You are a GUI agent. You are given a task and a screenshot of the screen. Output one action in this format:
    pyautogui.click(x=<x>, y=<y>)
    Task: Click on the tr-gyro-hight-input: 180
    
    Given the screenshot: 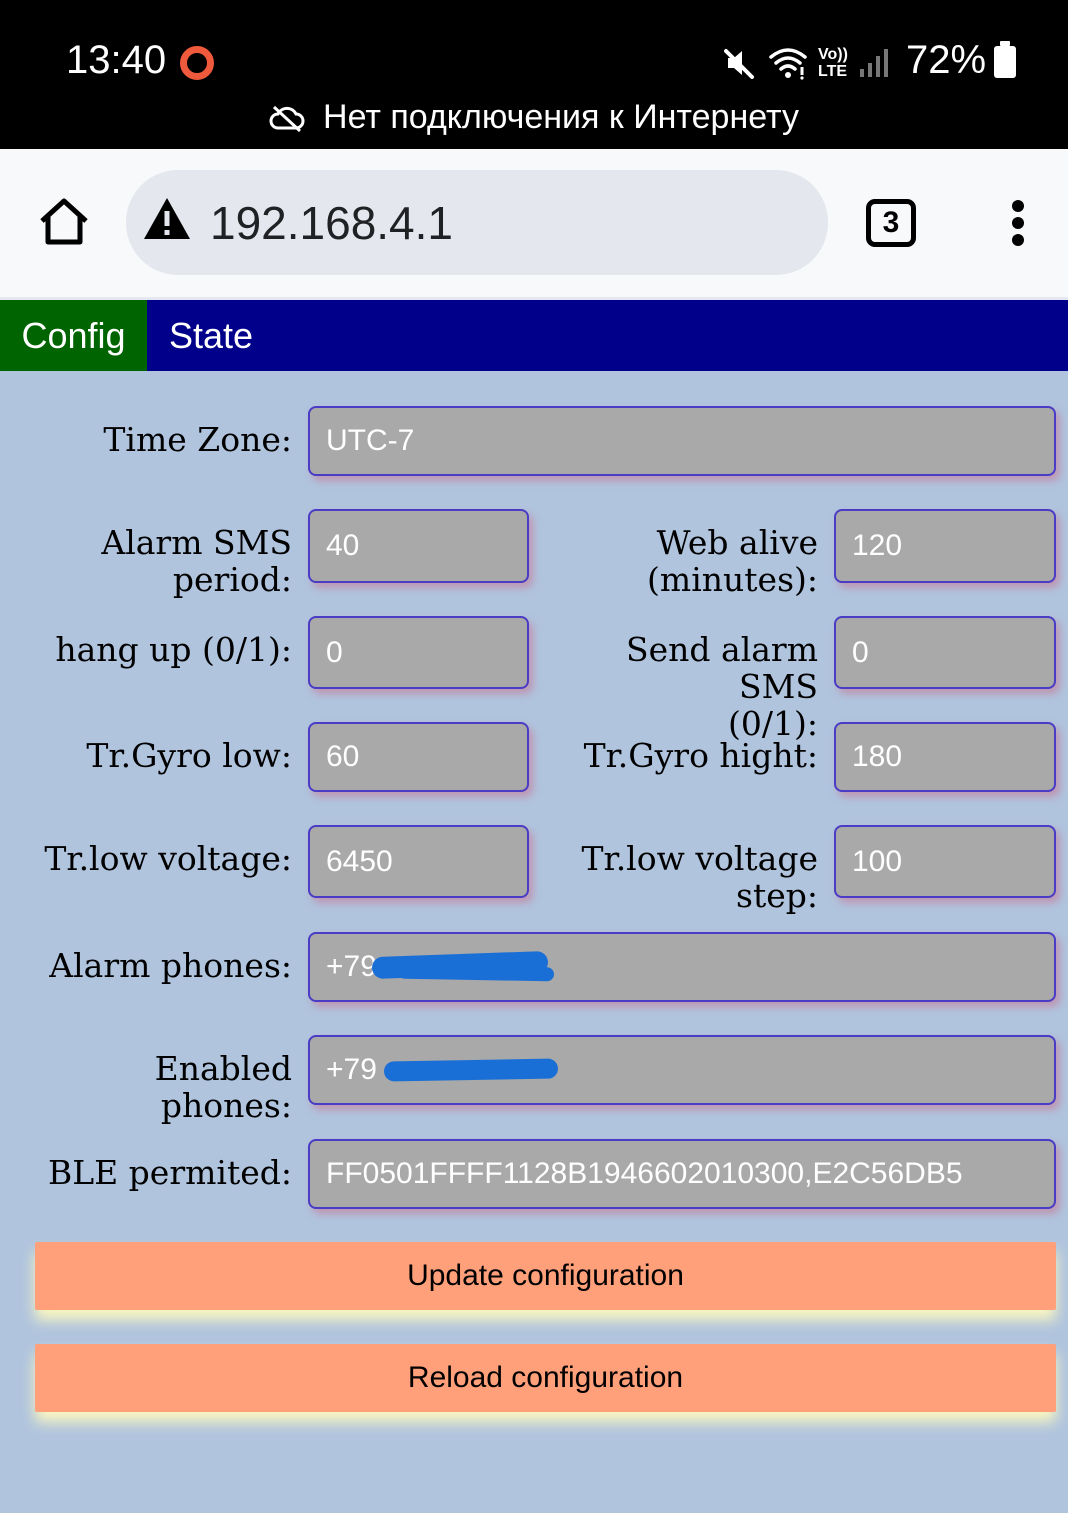 What is the action you would take?
    pyautogui.click(x=945, y=757)
    